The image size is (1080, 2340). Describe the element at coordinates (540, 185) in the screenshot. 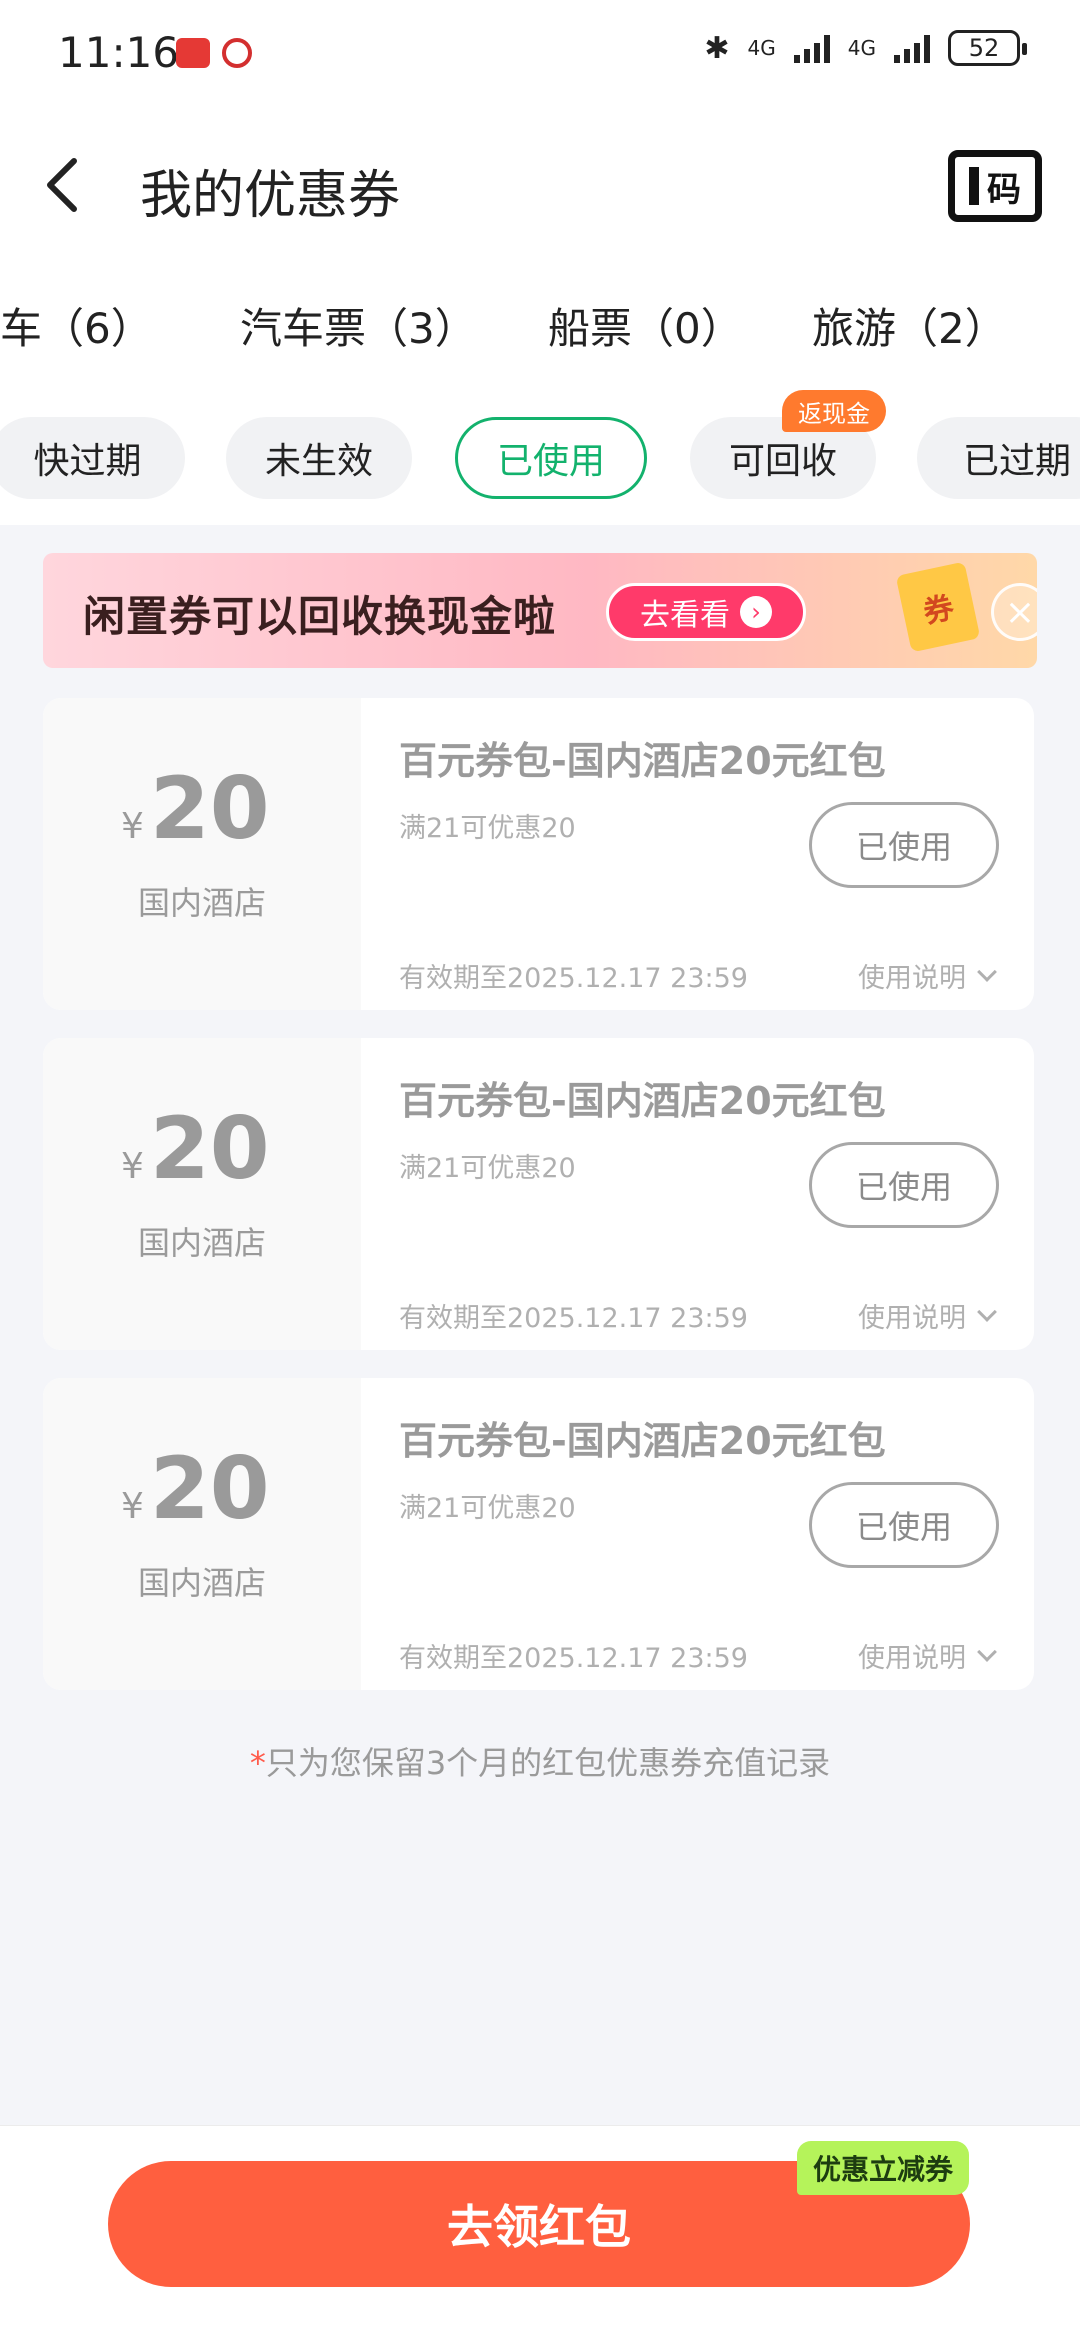

I see `page-header: 我的优惠券 码` at that location.